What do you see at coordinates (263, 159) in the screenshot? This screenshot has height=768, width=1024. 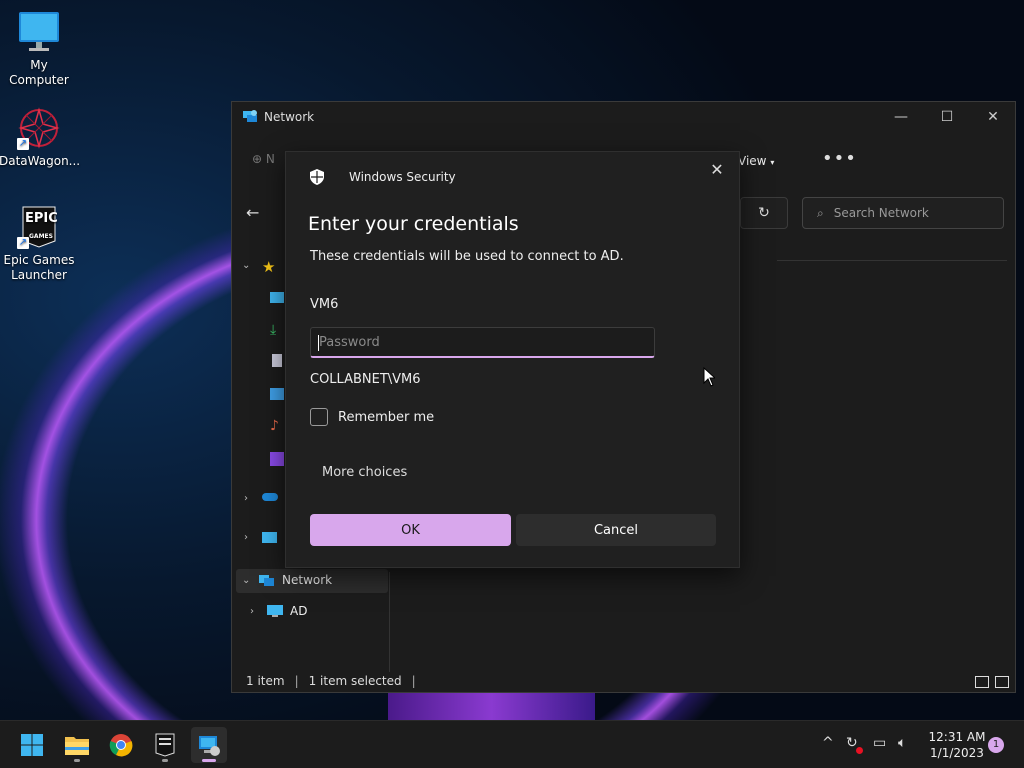 I see `new-button: ⊕ N` at bounding box center [263, 159].